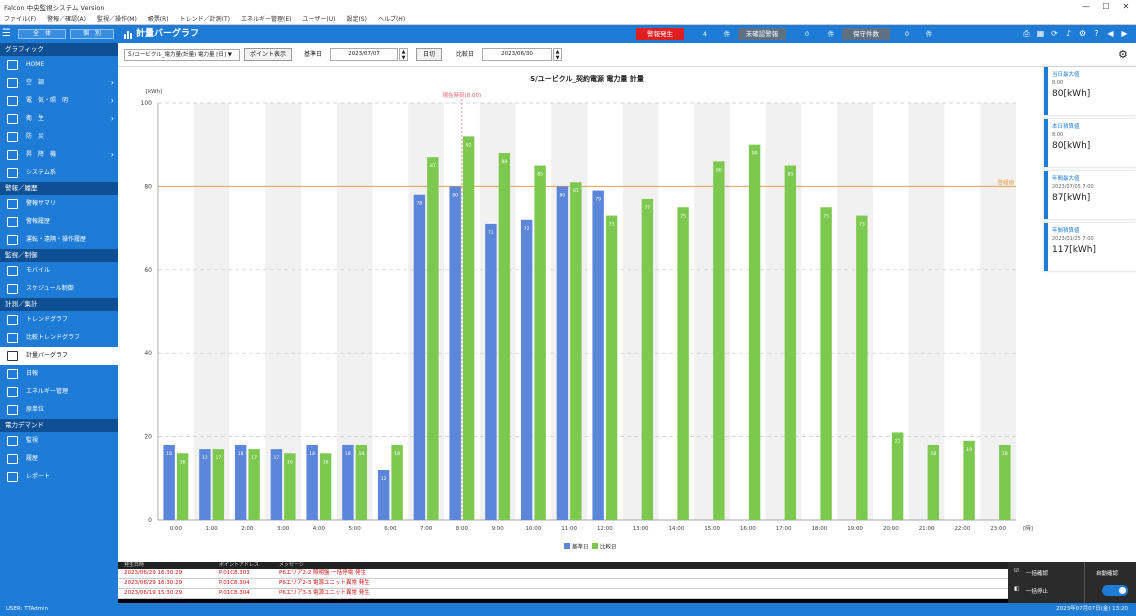  I want to click on sidebar-item: 昇 降 機 ›, so click(59, 155).